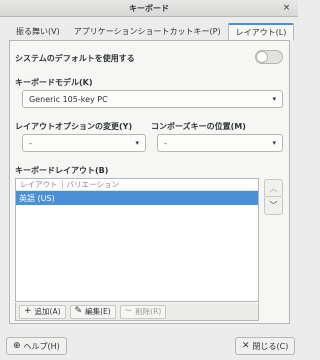 The image size is (320, 360). What do you see at coordinates (38, 32) in the screenshot?
I see `tab-behavior: 振る舞い(V)` at bounding box center [38, 32].